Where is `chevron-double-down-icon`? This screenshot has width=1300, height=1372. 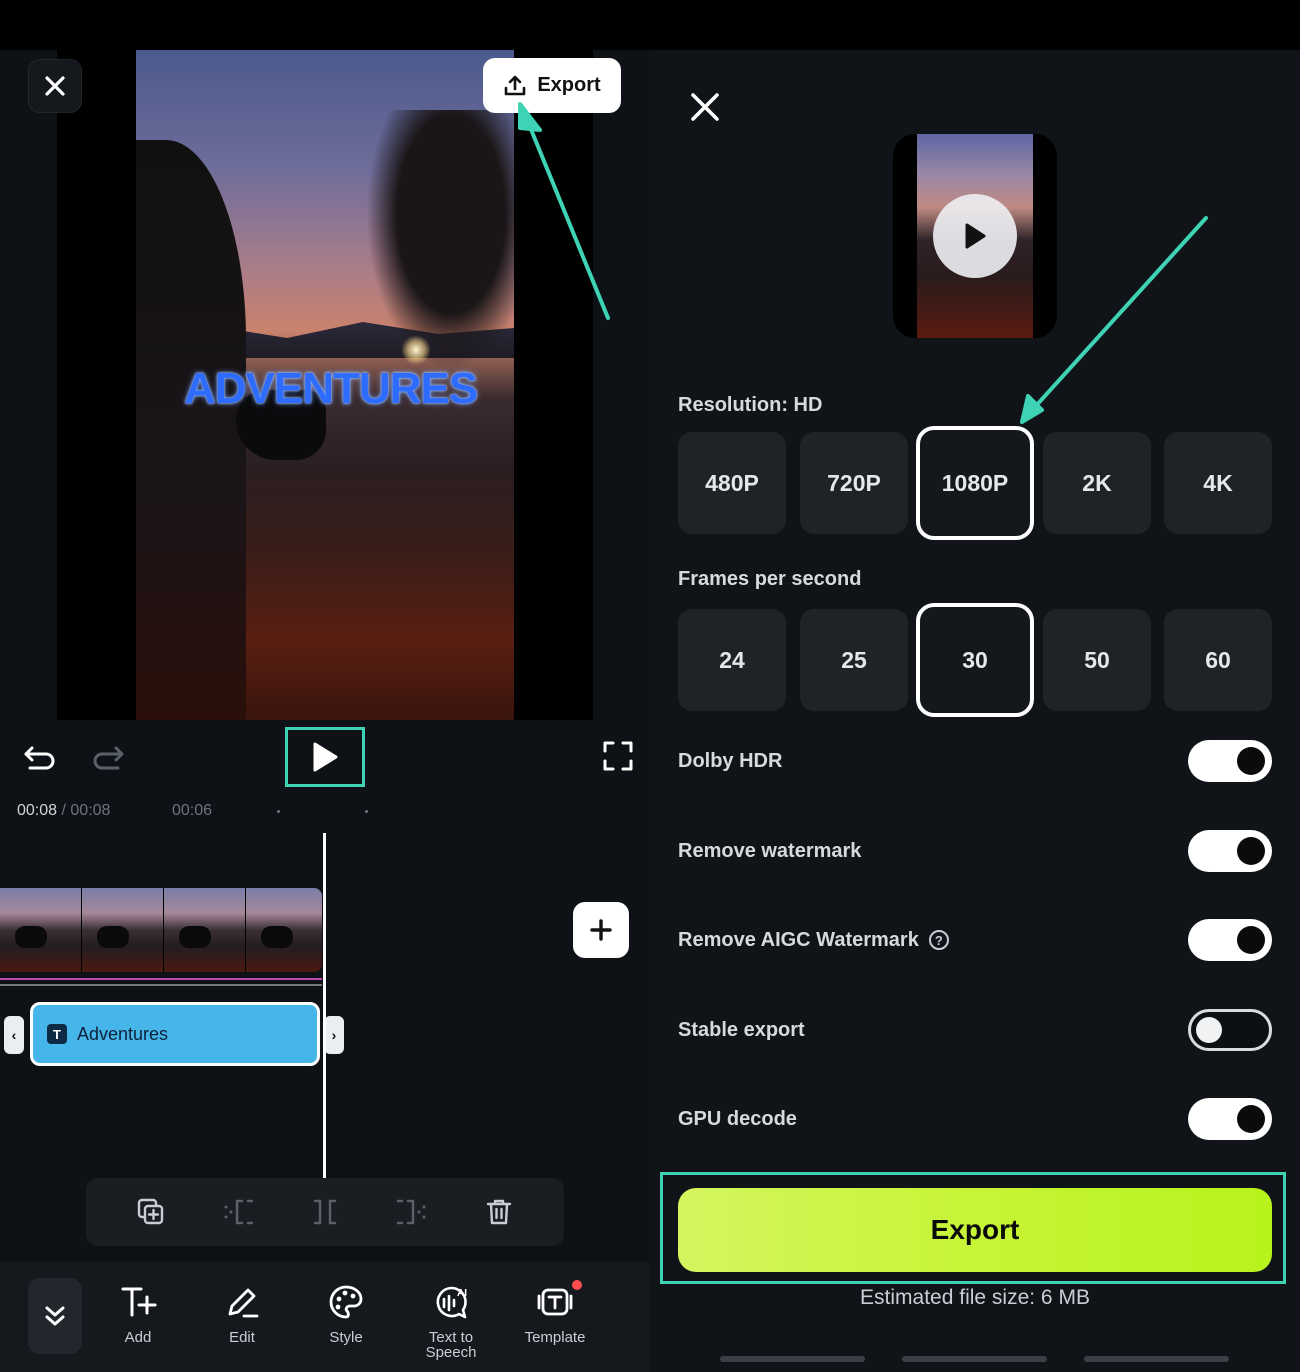 chevron-double-down-icon is located at coordinates (55, 1316).